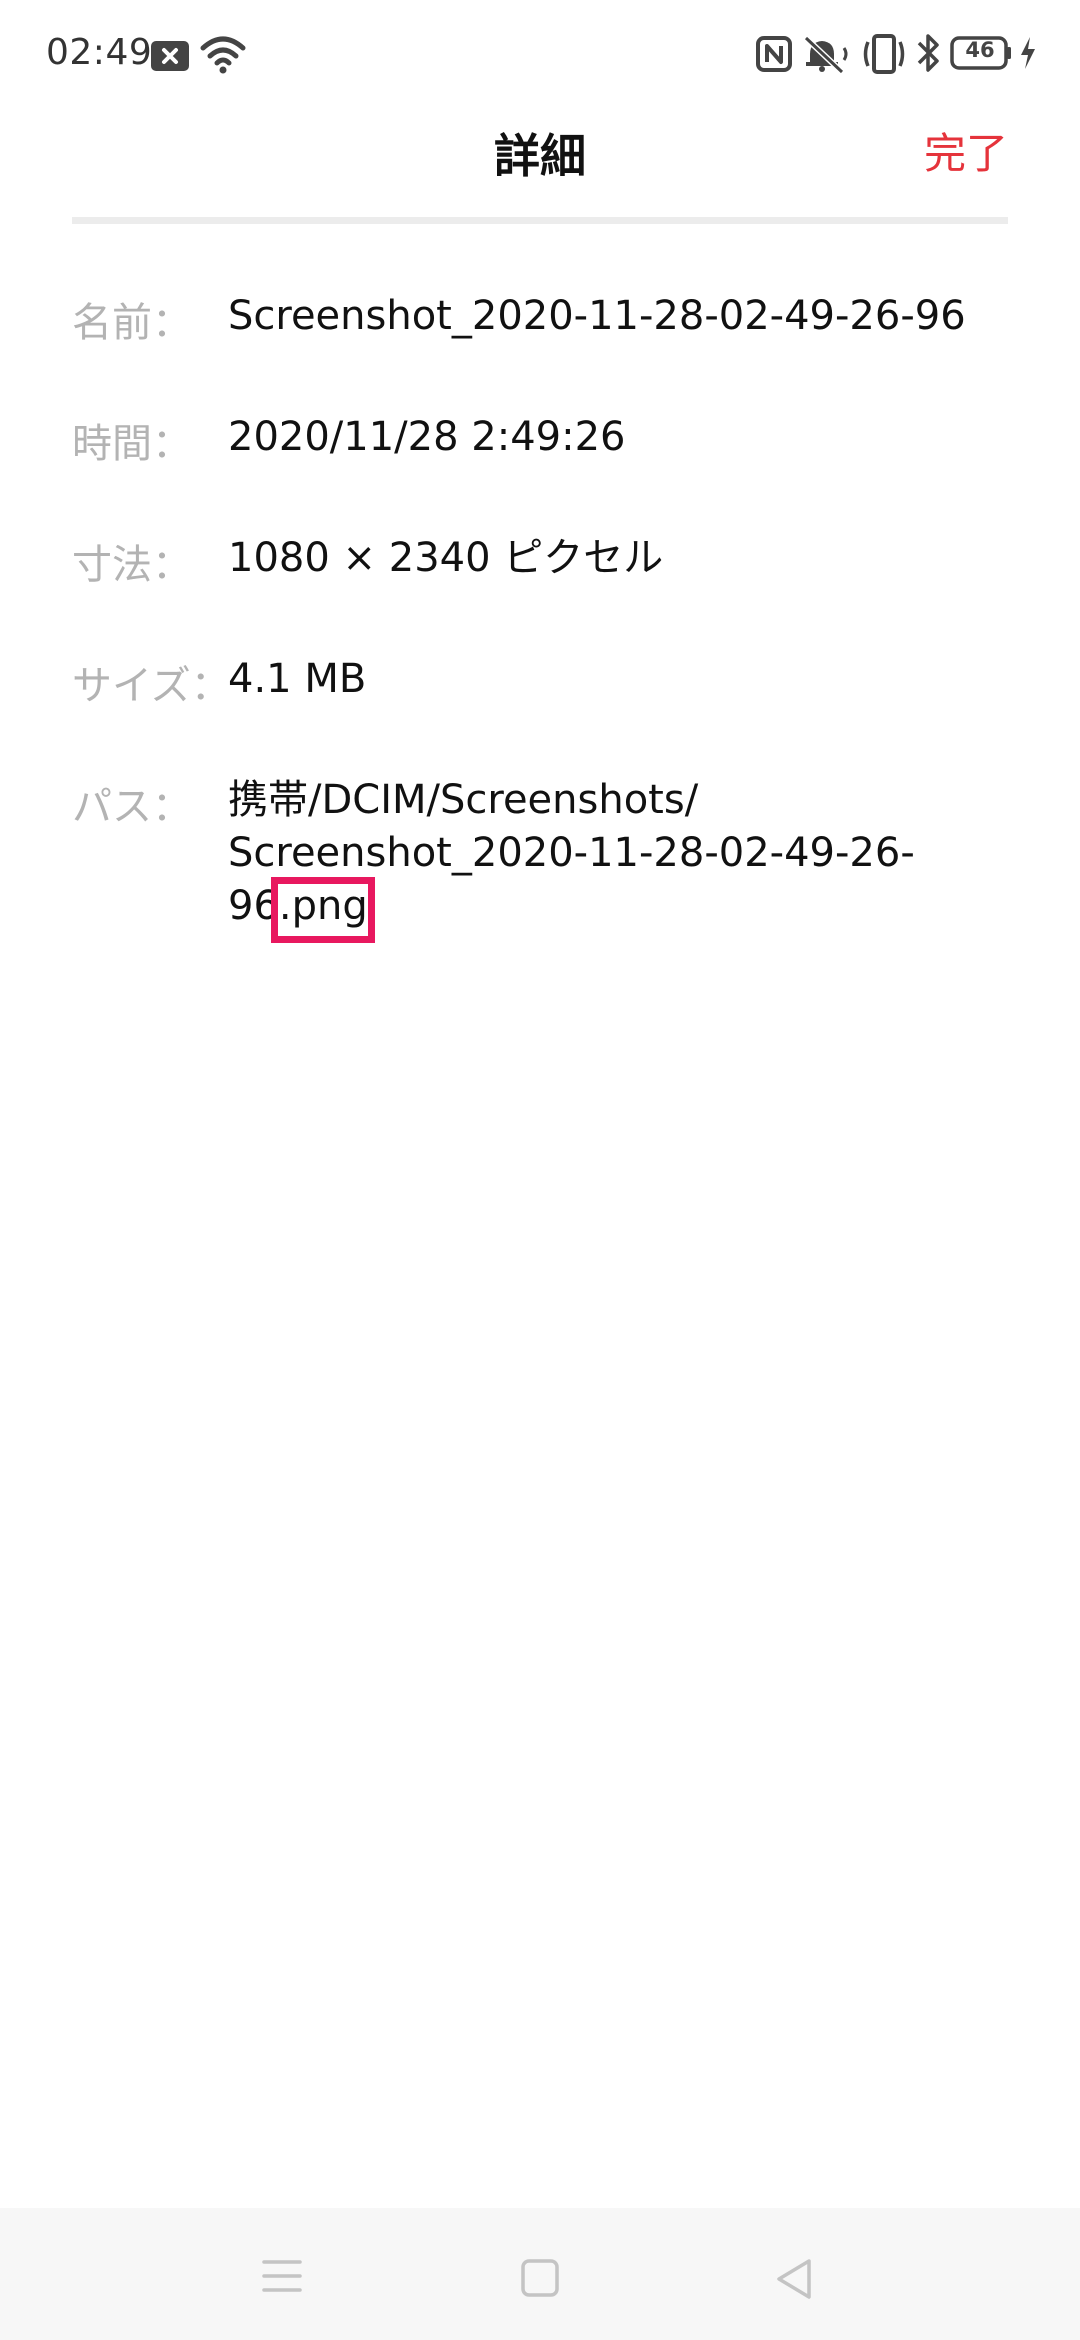  Describe the element at coordinates (884, 54) in the screenshot. I see `vibrate-icon` at that location.